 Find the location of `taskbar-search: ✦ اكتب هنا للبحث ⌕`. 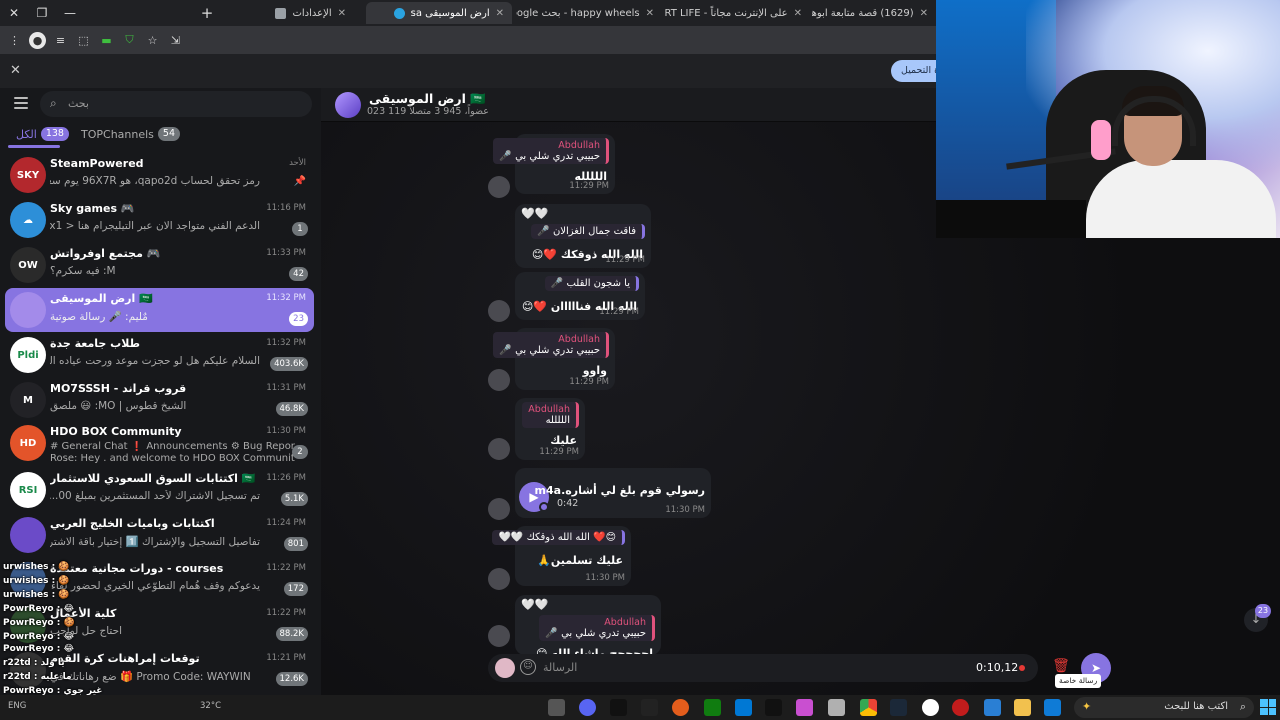

taskbar-search: ✦ اكتب هنا للبحث ⌕ is located at coordinates (1164, 707).